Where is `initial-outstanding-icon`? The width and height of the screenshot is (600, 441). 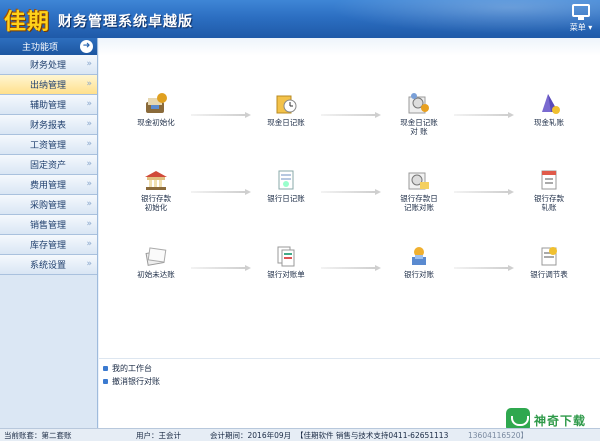 initial-outstanding-icon is located at coordinates (156, 256).